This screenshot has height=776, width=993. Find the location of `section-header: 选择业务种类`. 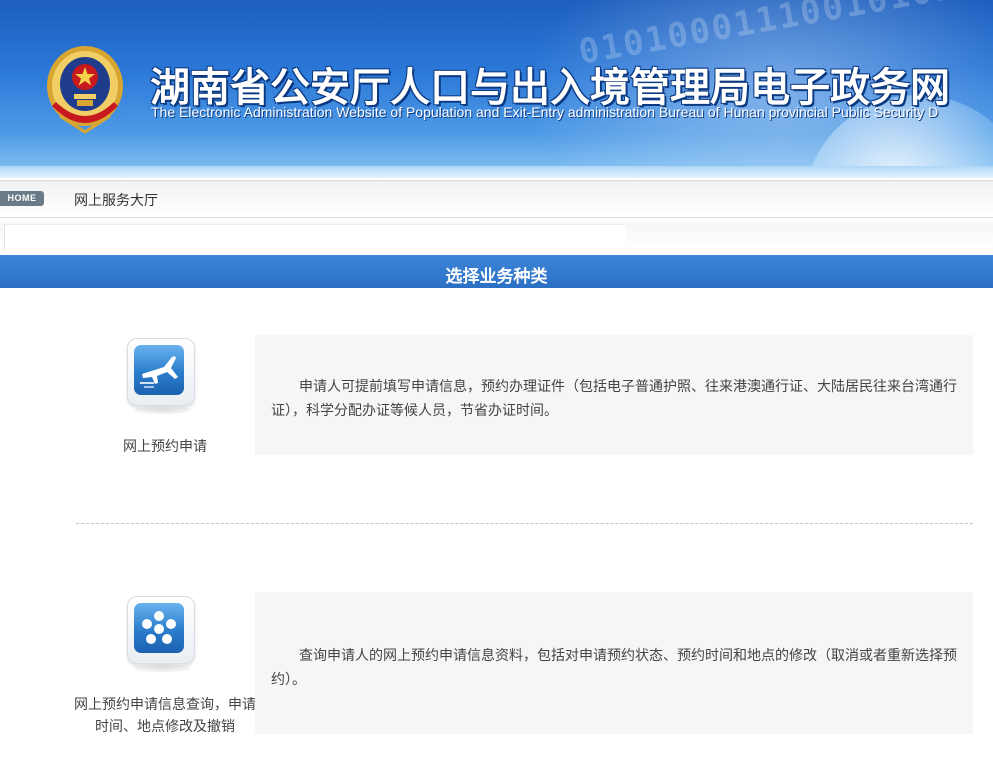

section-header: 选择业务种类 is located at coordinates (496, 271).